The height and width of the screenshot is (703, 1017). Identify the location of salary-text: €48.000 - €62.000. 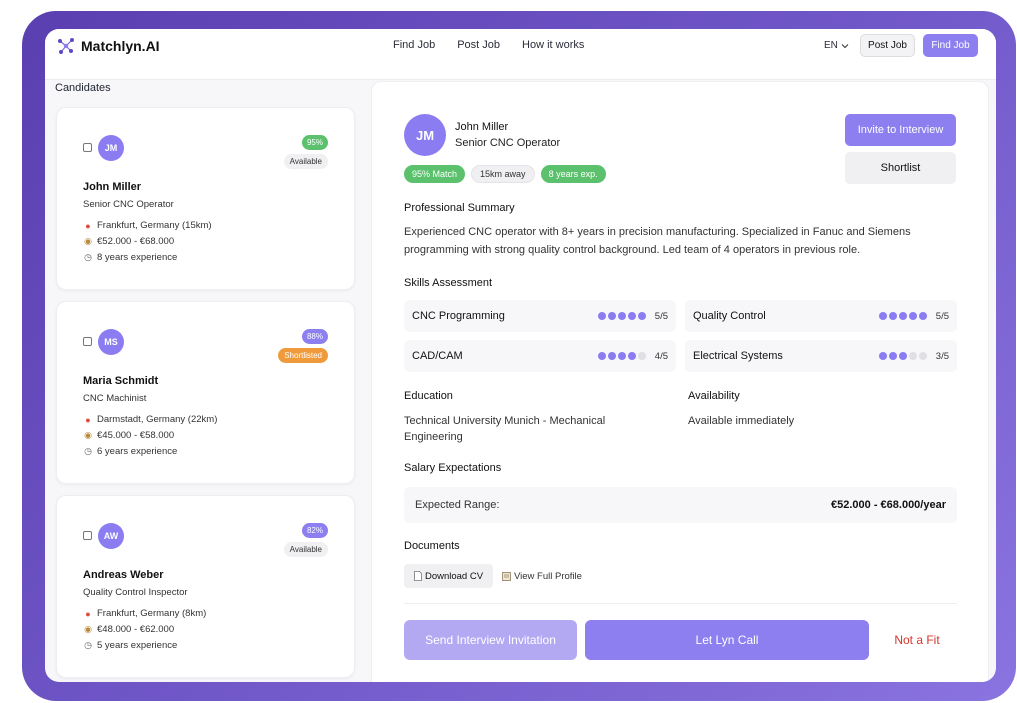
(136, 629).